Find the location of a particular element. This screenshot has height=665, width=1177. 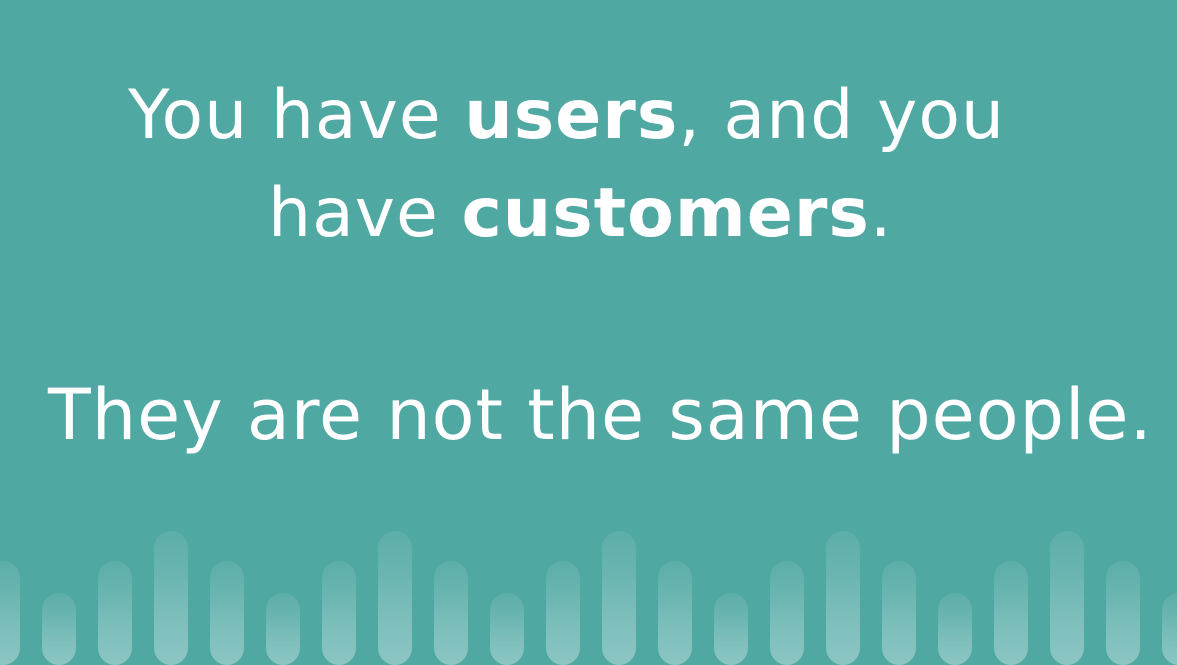

emphasis-customers: customers is located at coordinates (665, 213).